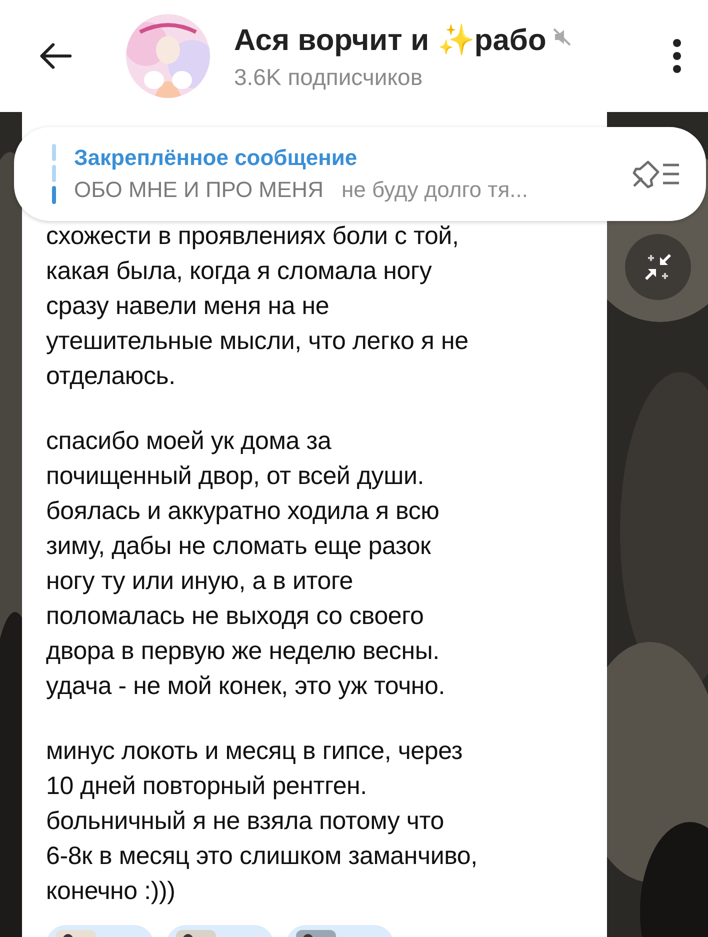  I want to click on subscriber-count: 3.6K подписчиков, so click(329, 77).